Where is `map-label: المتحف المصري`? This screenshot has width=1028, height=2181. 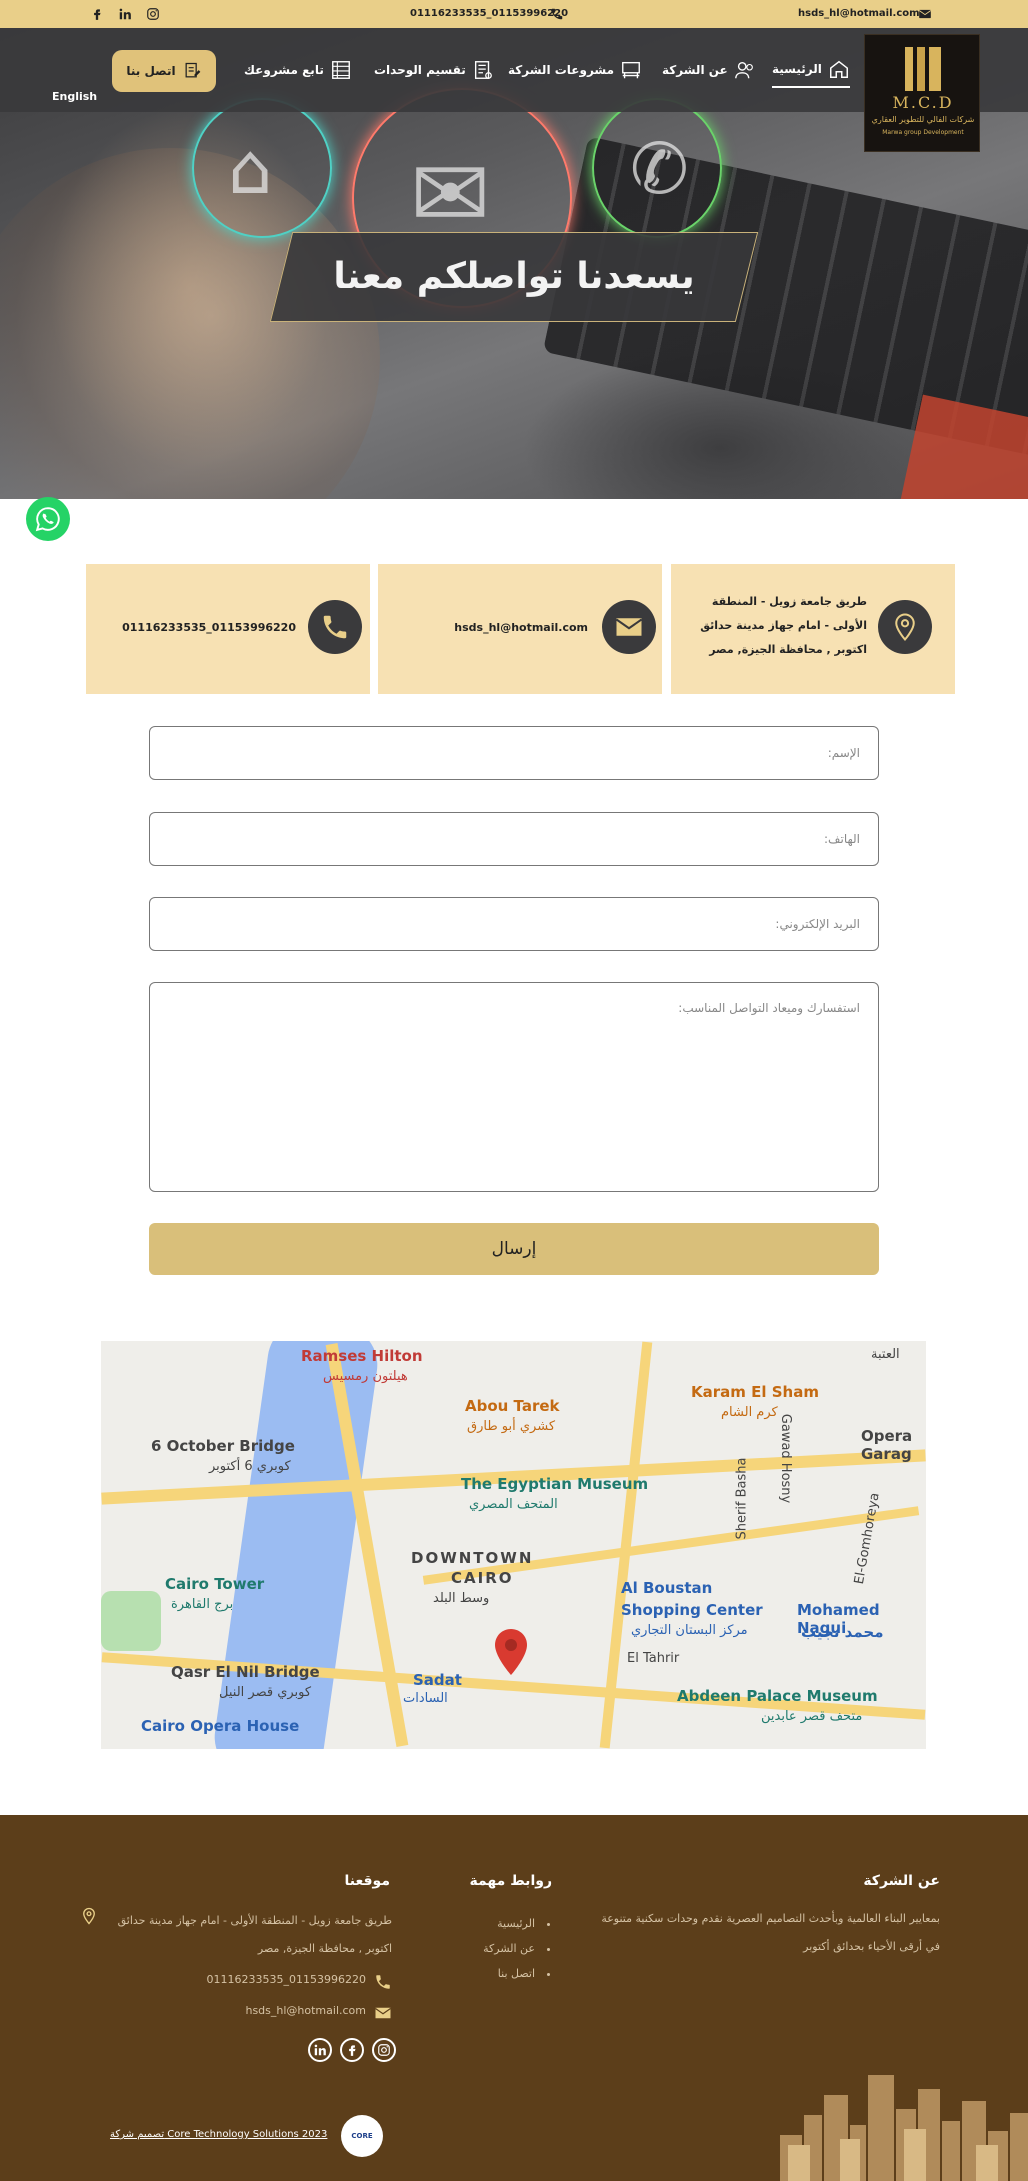 map-label: المتحف المصري is located at coordinates (513, 1504).